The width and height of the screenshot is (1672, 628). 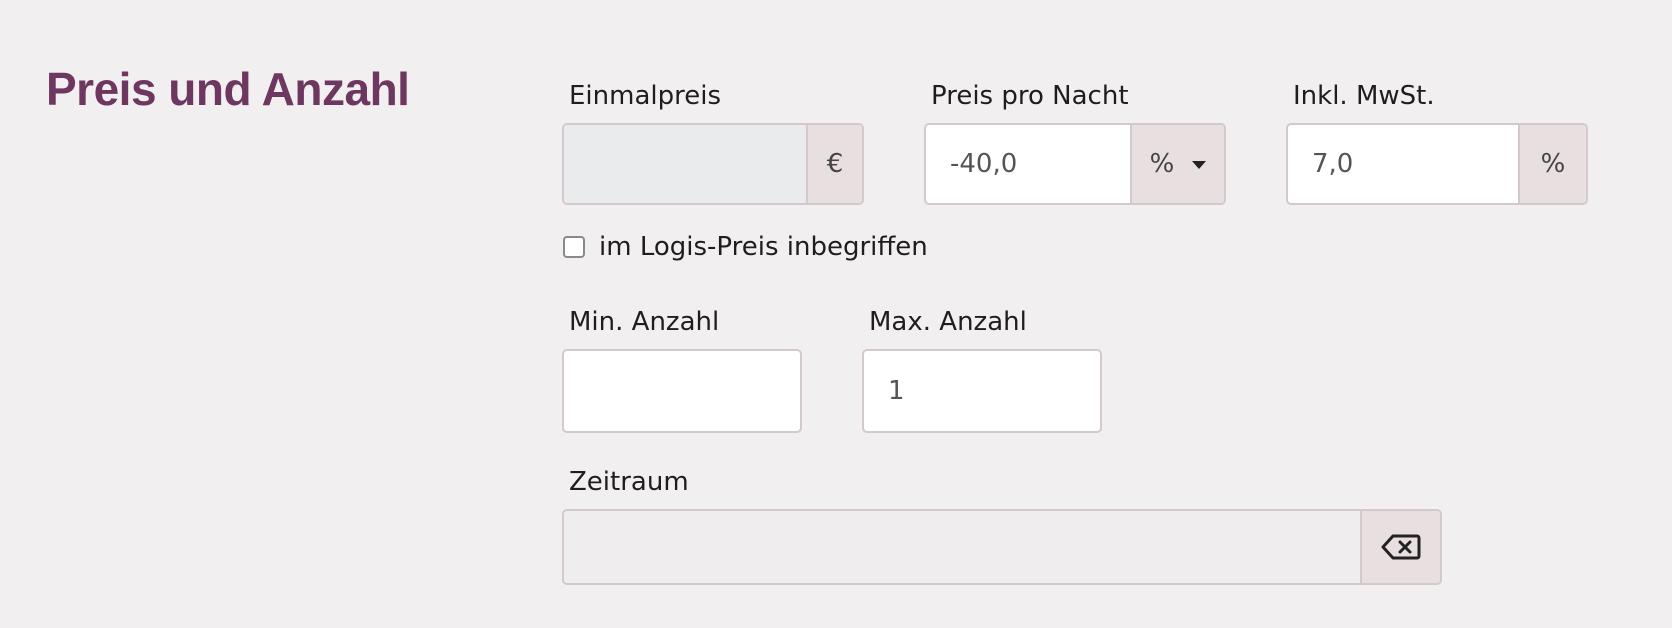 I want to click on einmalpreis-field: €, so click(x=713, y=164).